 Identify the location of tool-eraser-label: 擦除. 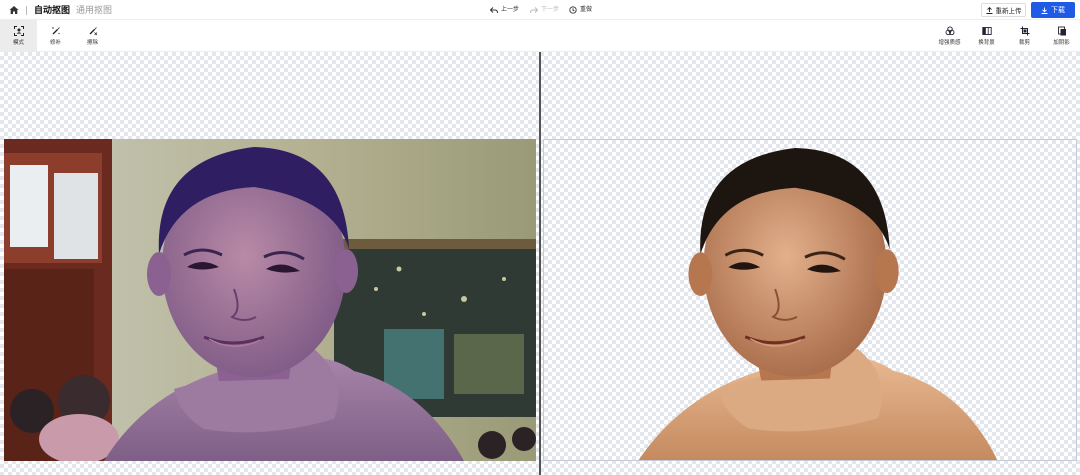
(92, 43).